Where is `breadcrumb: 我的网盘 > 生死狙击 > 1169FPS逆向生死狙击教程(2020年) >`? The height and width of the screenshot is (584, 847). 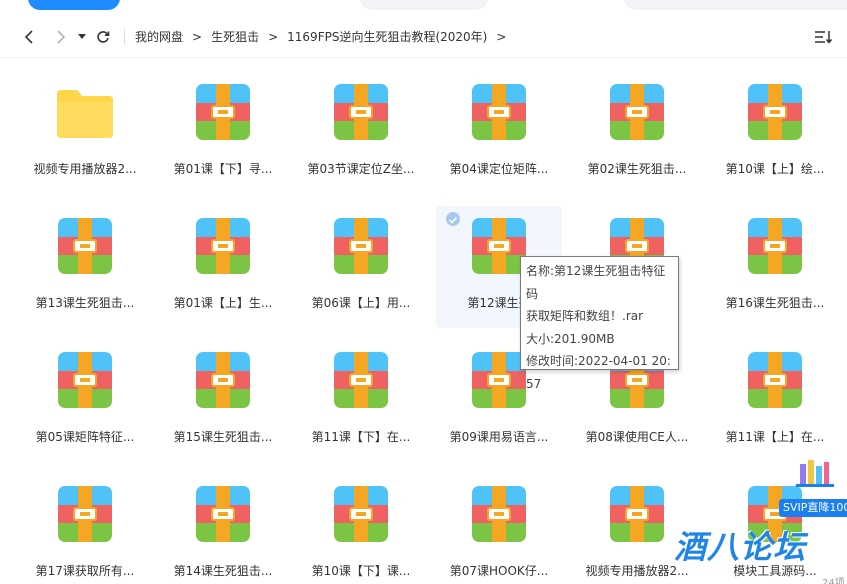 breadcrumb: 我的网盘 > 生死狙击 > 1169FPS逆向生死狙击教程(2020年) > is located at coordinates (325, 36).